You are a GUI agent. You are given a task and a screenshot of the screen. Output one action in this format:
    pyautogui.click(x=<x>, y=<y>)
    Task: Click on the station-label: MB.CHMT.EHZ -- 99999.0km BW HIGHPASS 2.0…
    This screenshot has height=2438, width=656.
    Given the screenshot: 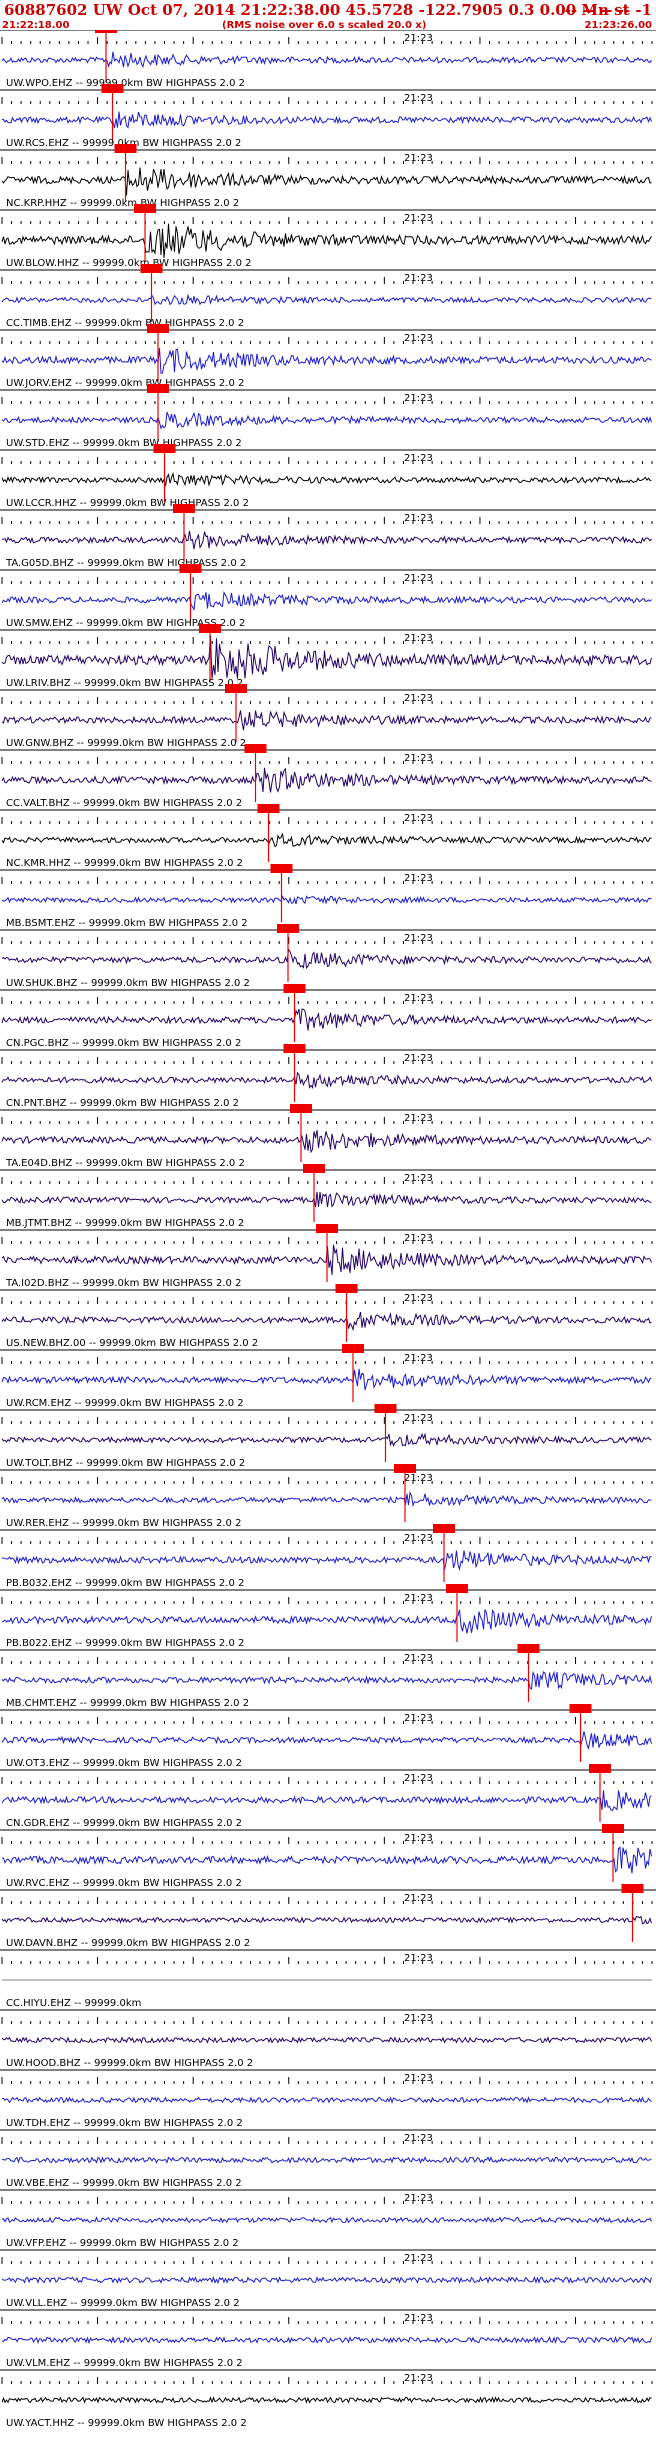 What is the action you would take?
    pyautogui.click(x=127, y=1703)
    